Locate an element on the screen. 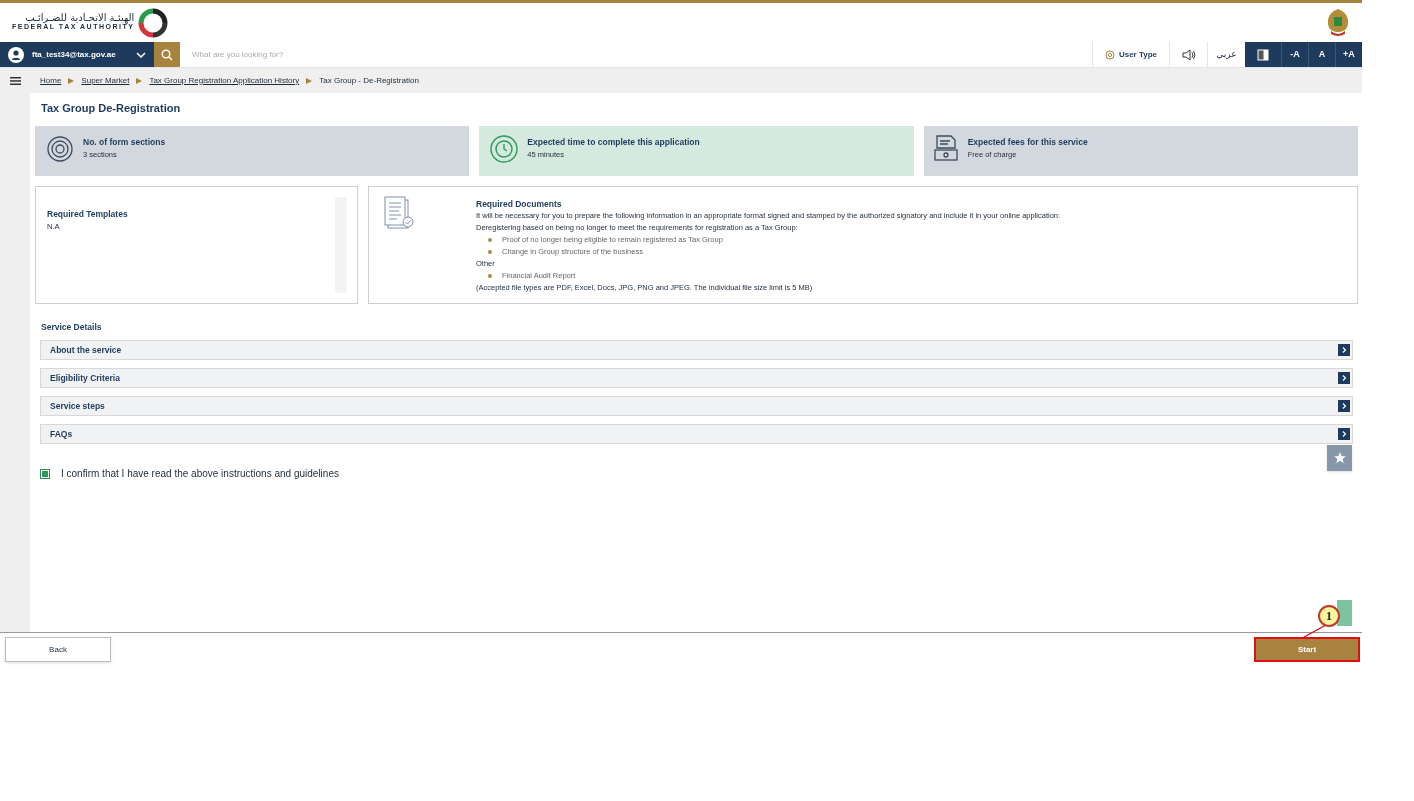 This screenshot has width=1414, height=801. confirm-label: I confirm that I have read the above instructions and guidelines is located at coordinates (200, 474).